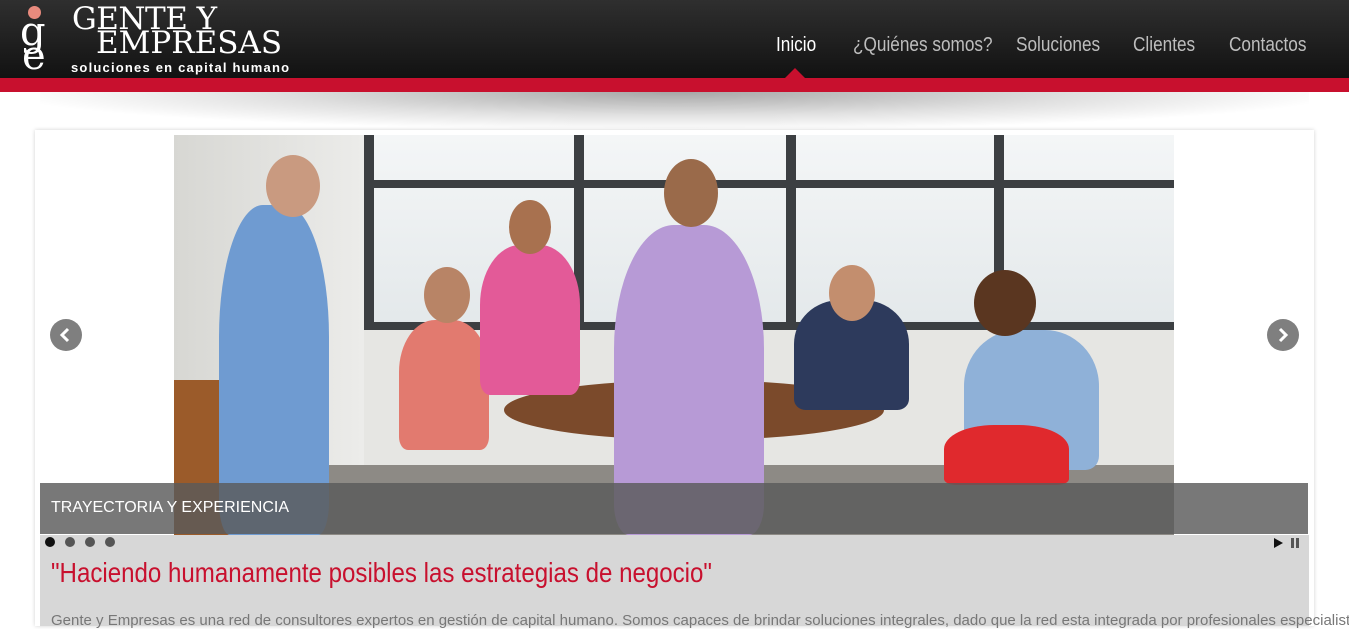 This screenshot has width=1349, height=629. I want to click on nav-item-contactos: Contactos, so click(1267, 45).